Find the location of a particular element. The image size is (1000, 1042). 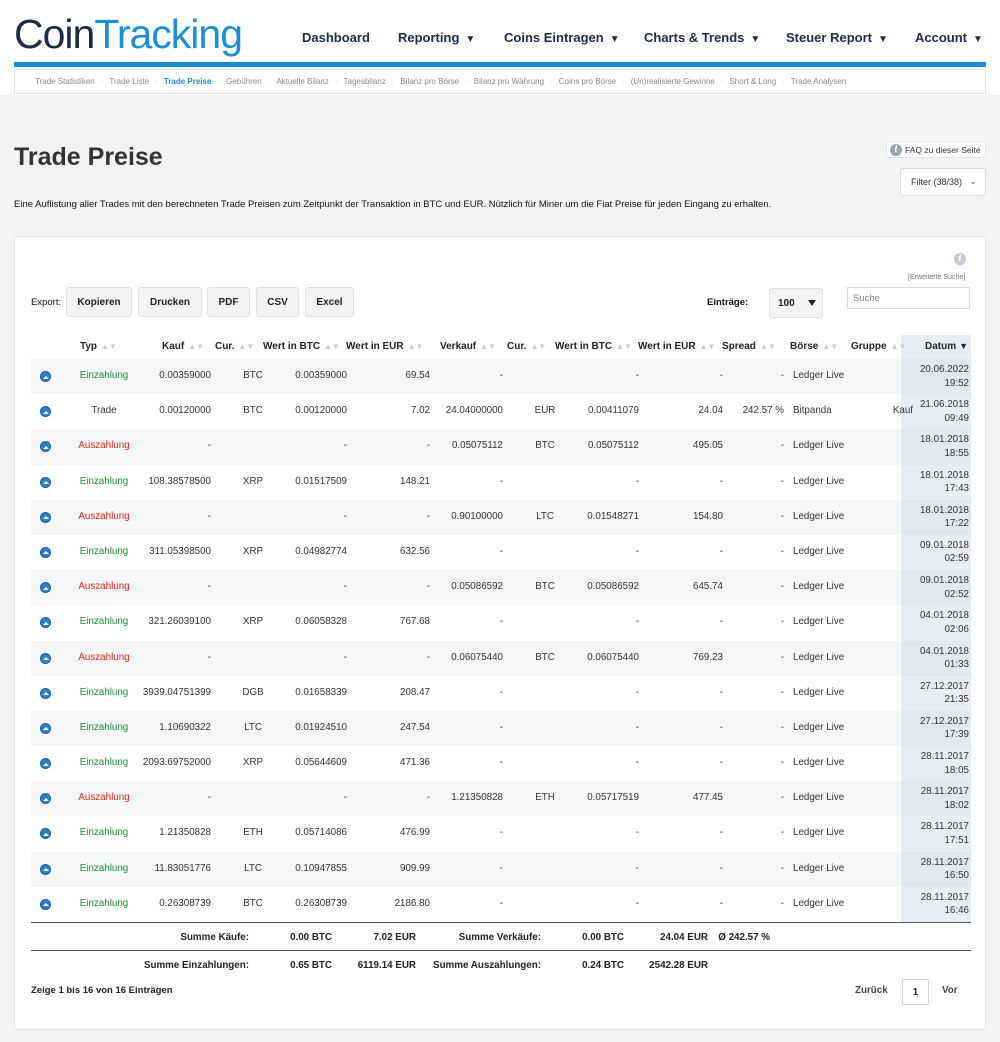

header-label: Gruppe is located at coordinates (869, 346).